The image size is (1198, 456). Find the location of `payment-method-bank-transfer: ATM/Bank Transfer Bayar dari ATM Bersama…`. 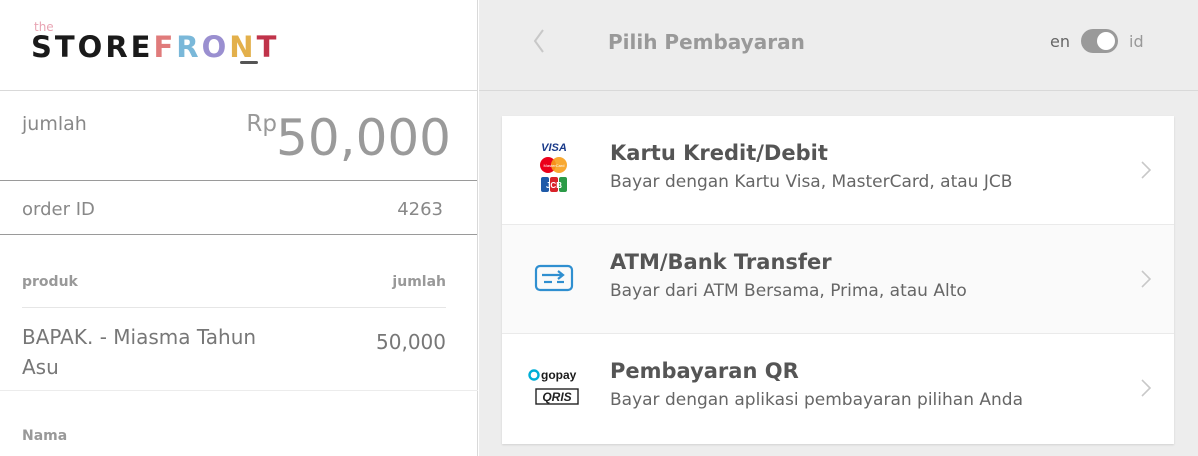

payment-method-bank-transfer: ATM/Bank Transfer Bayar dari ATM Bersama… is located at coordinates (838, 279).